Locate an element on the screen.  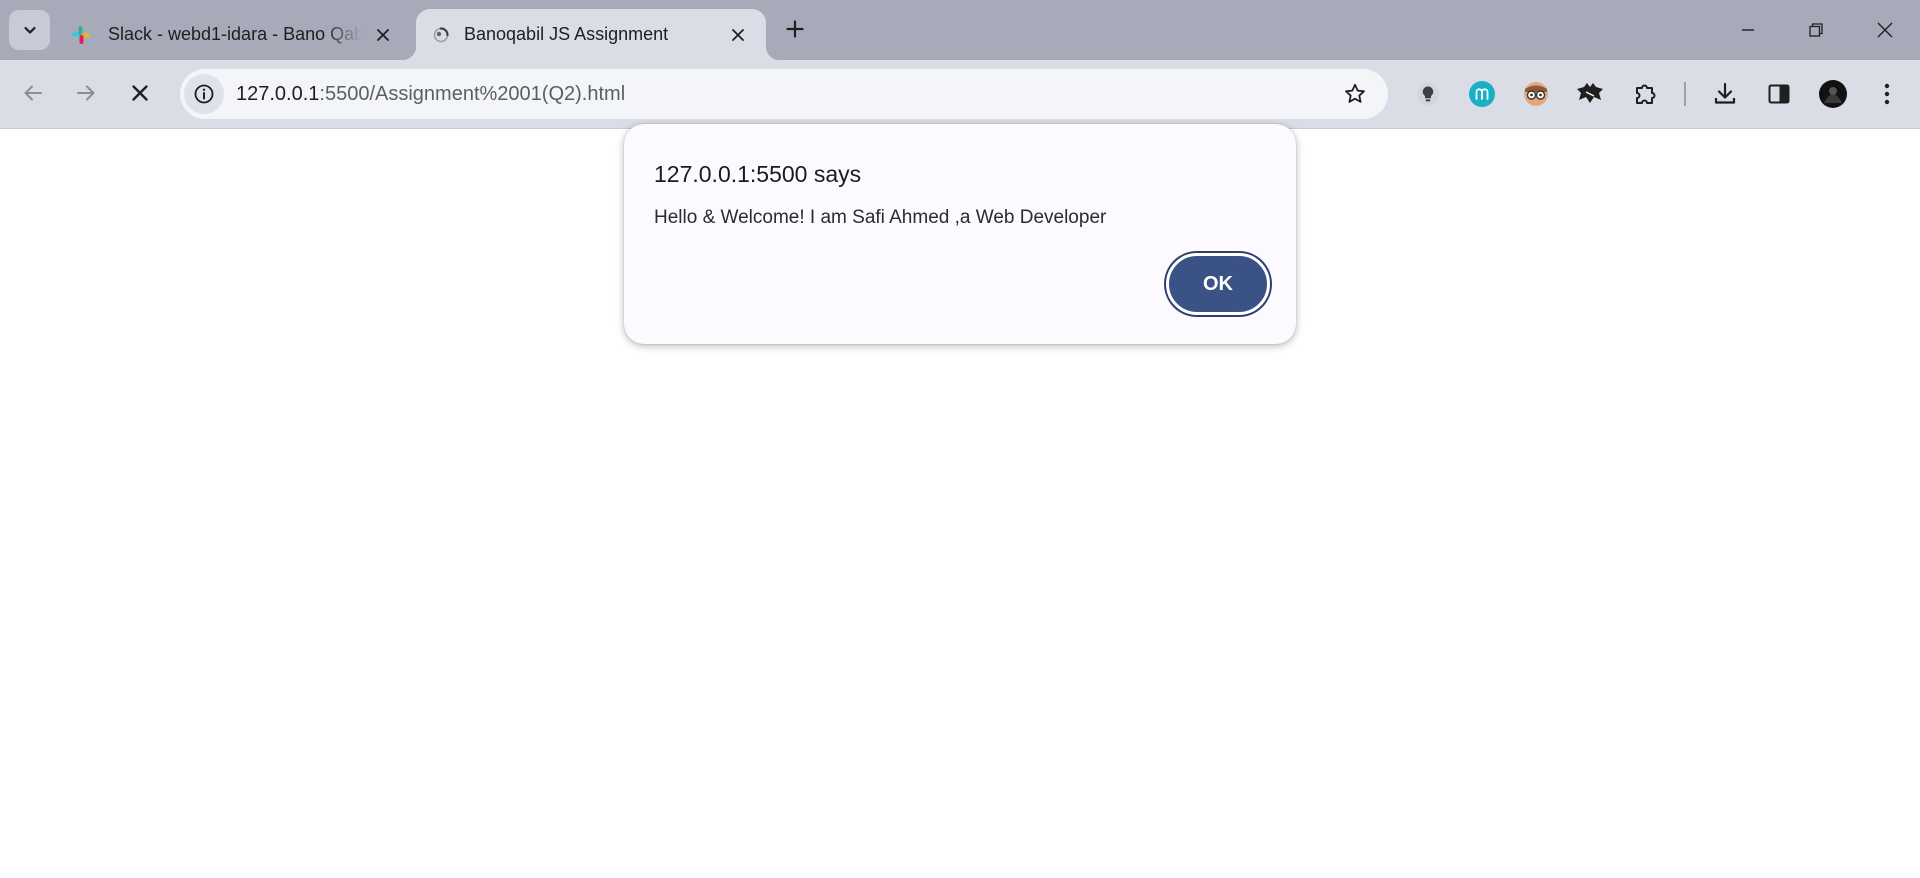
forward-button is located at coordinates (86, 93).